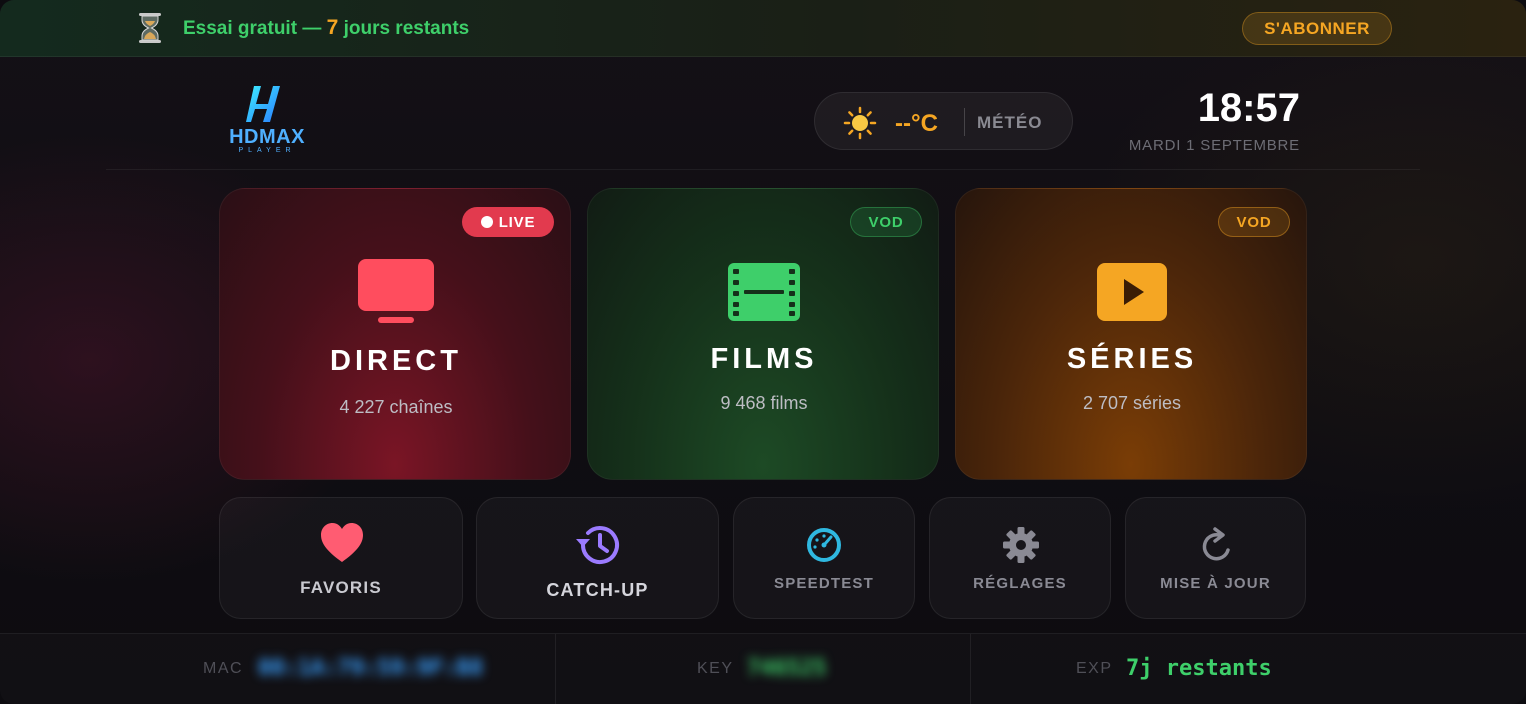 Image resolution: width=1526 pixels, height=704 pixels. I want to click on clock-time: 18:57, so click(1248, 108).